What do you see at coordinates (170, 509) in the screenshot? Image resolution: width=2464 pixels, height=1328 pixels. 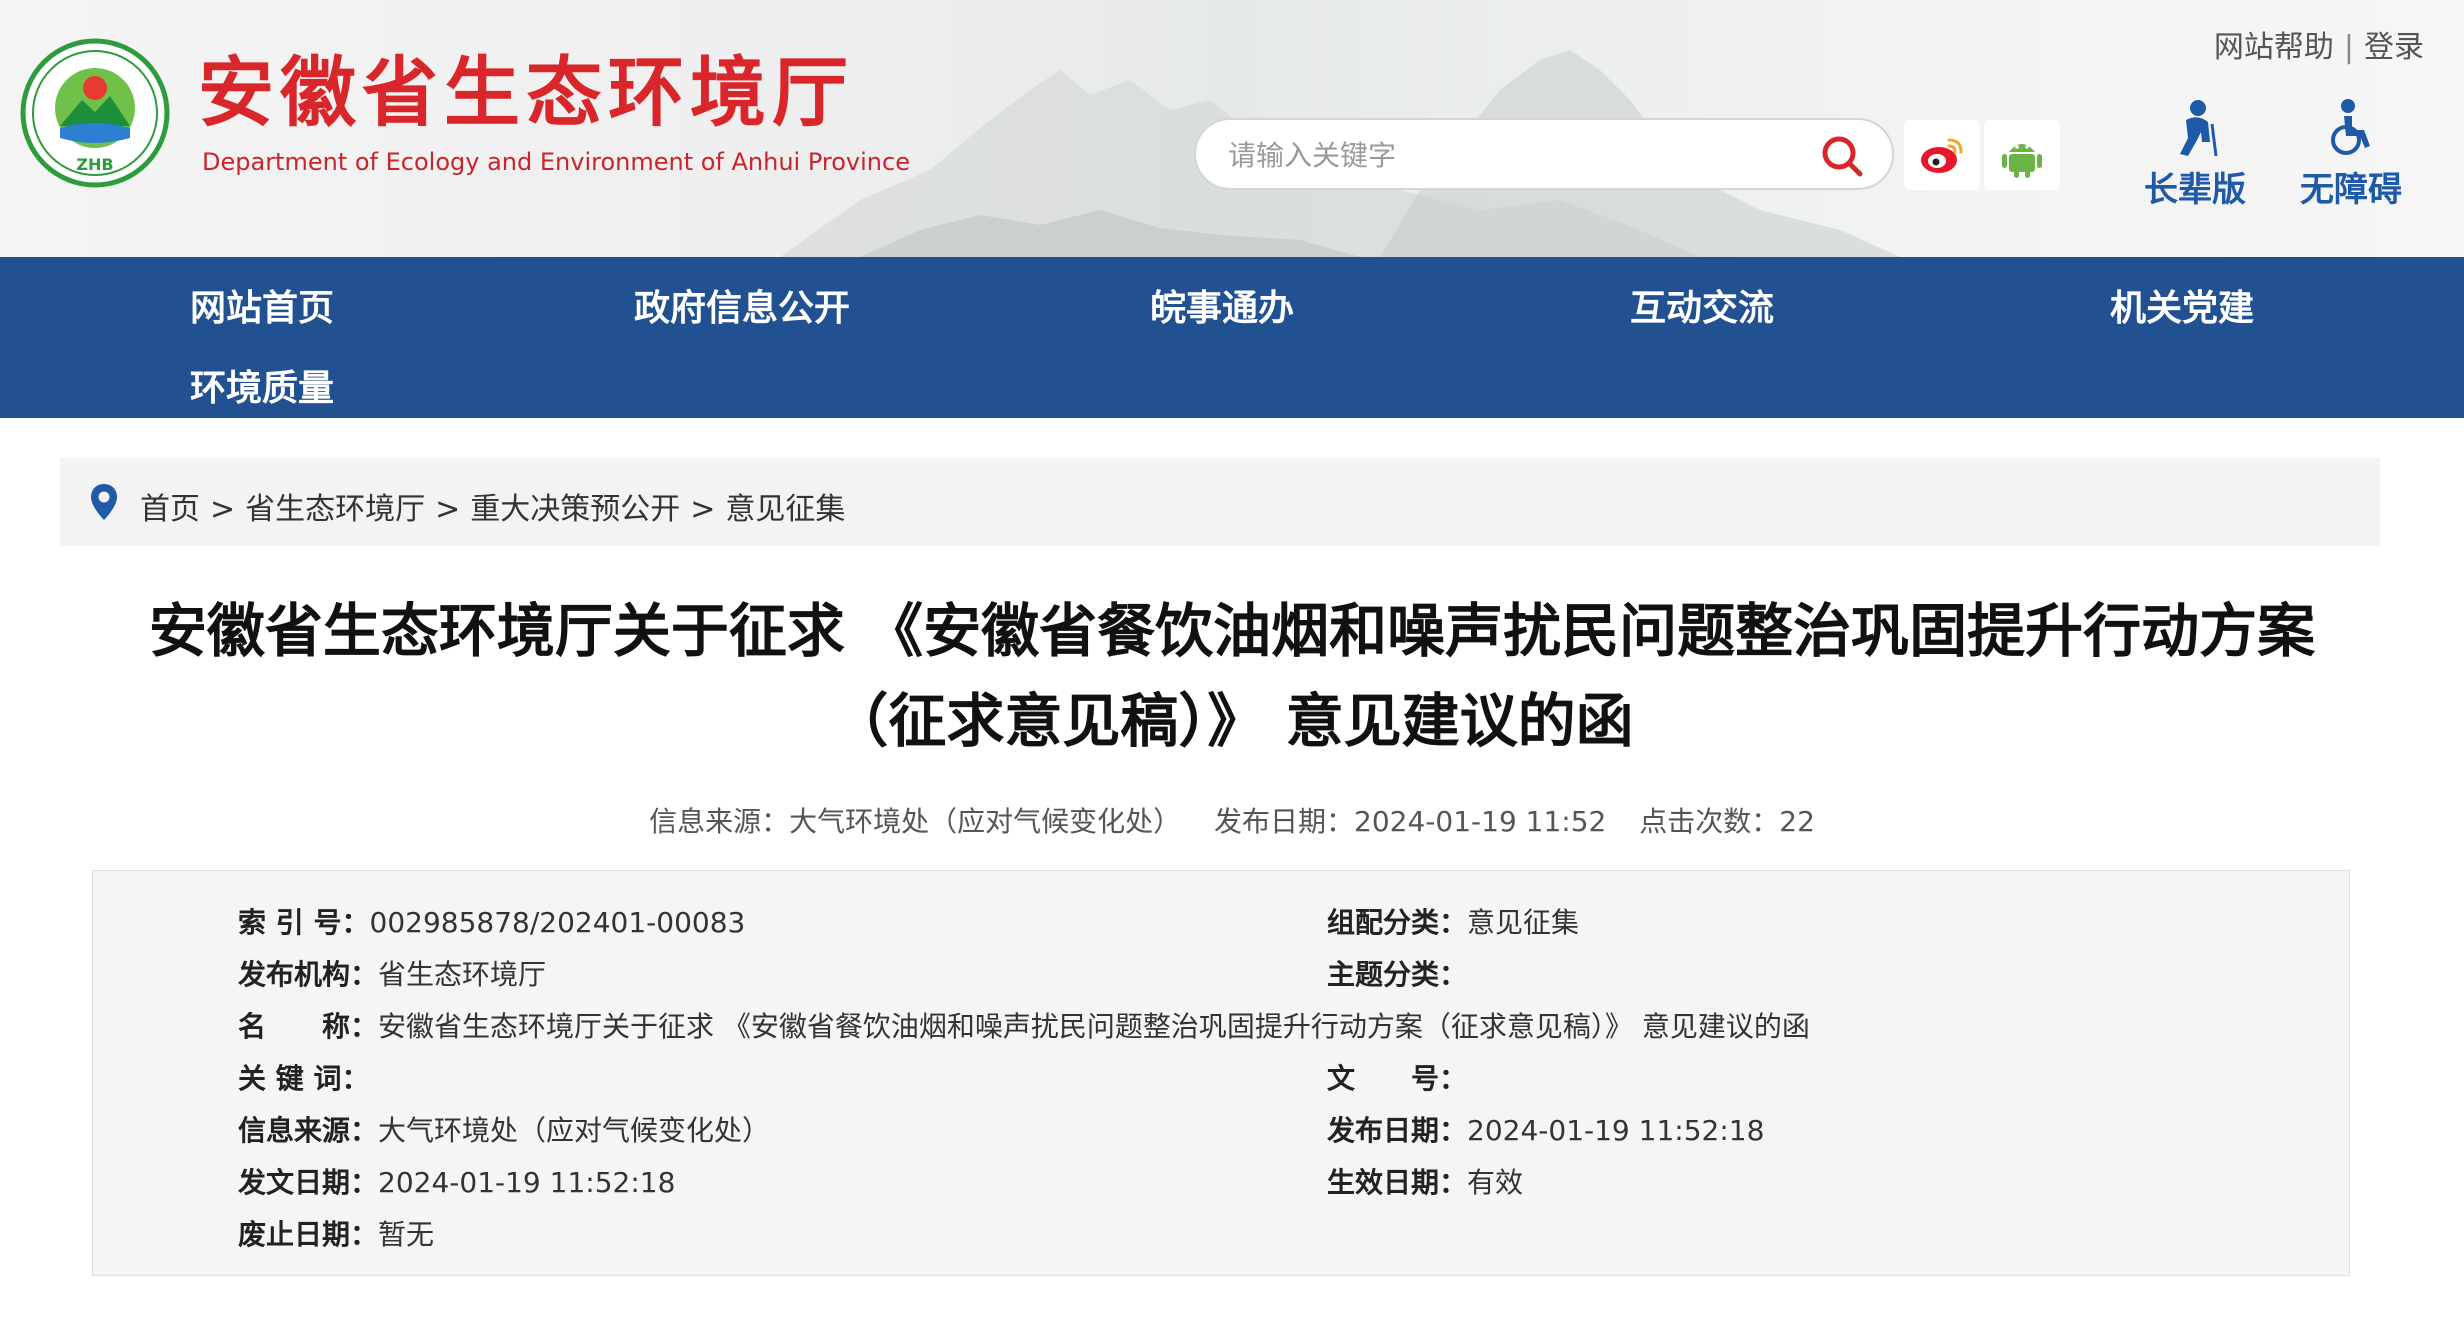 I see `breadcrumb-home: 首页` at bounding box center [170, 509].